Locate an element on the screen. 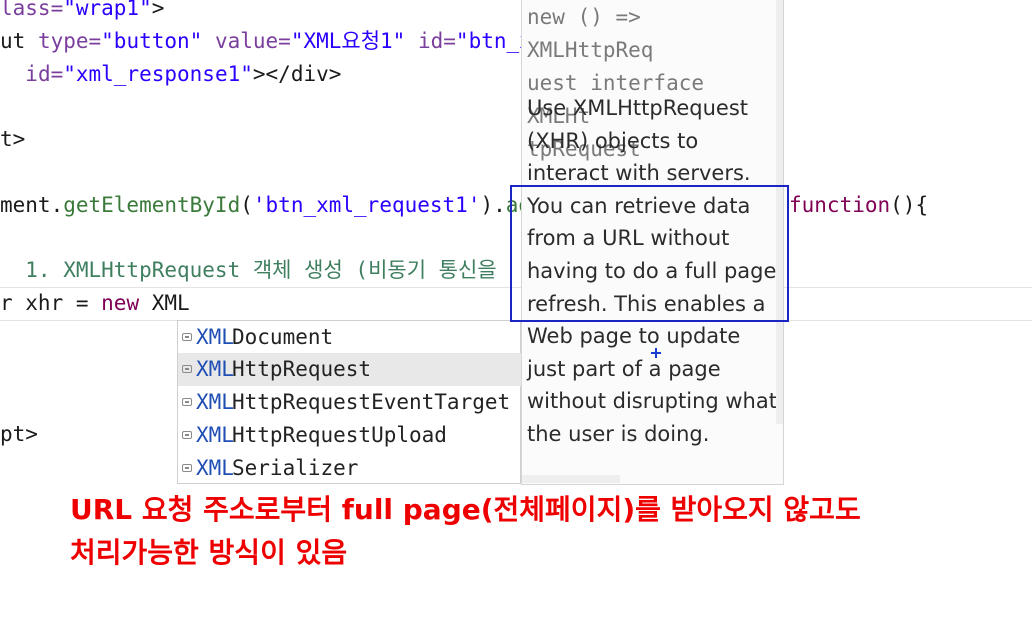 This screenshot has width=1032, height=617. code-token: t> is located at coordinates (13, 139).